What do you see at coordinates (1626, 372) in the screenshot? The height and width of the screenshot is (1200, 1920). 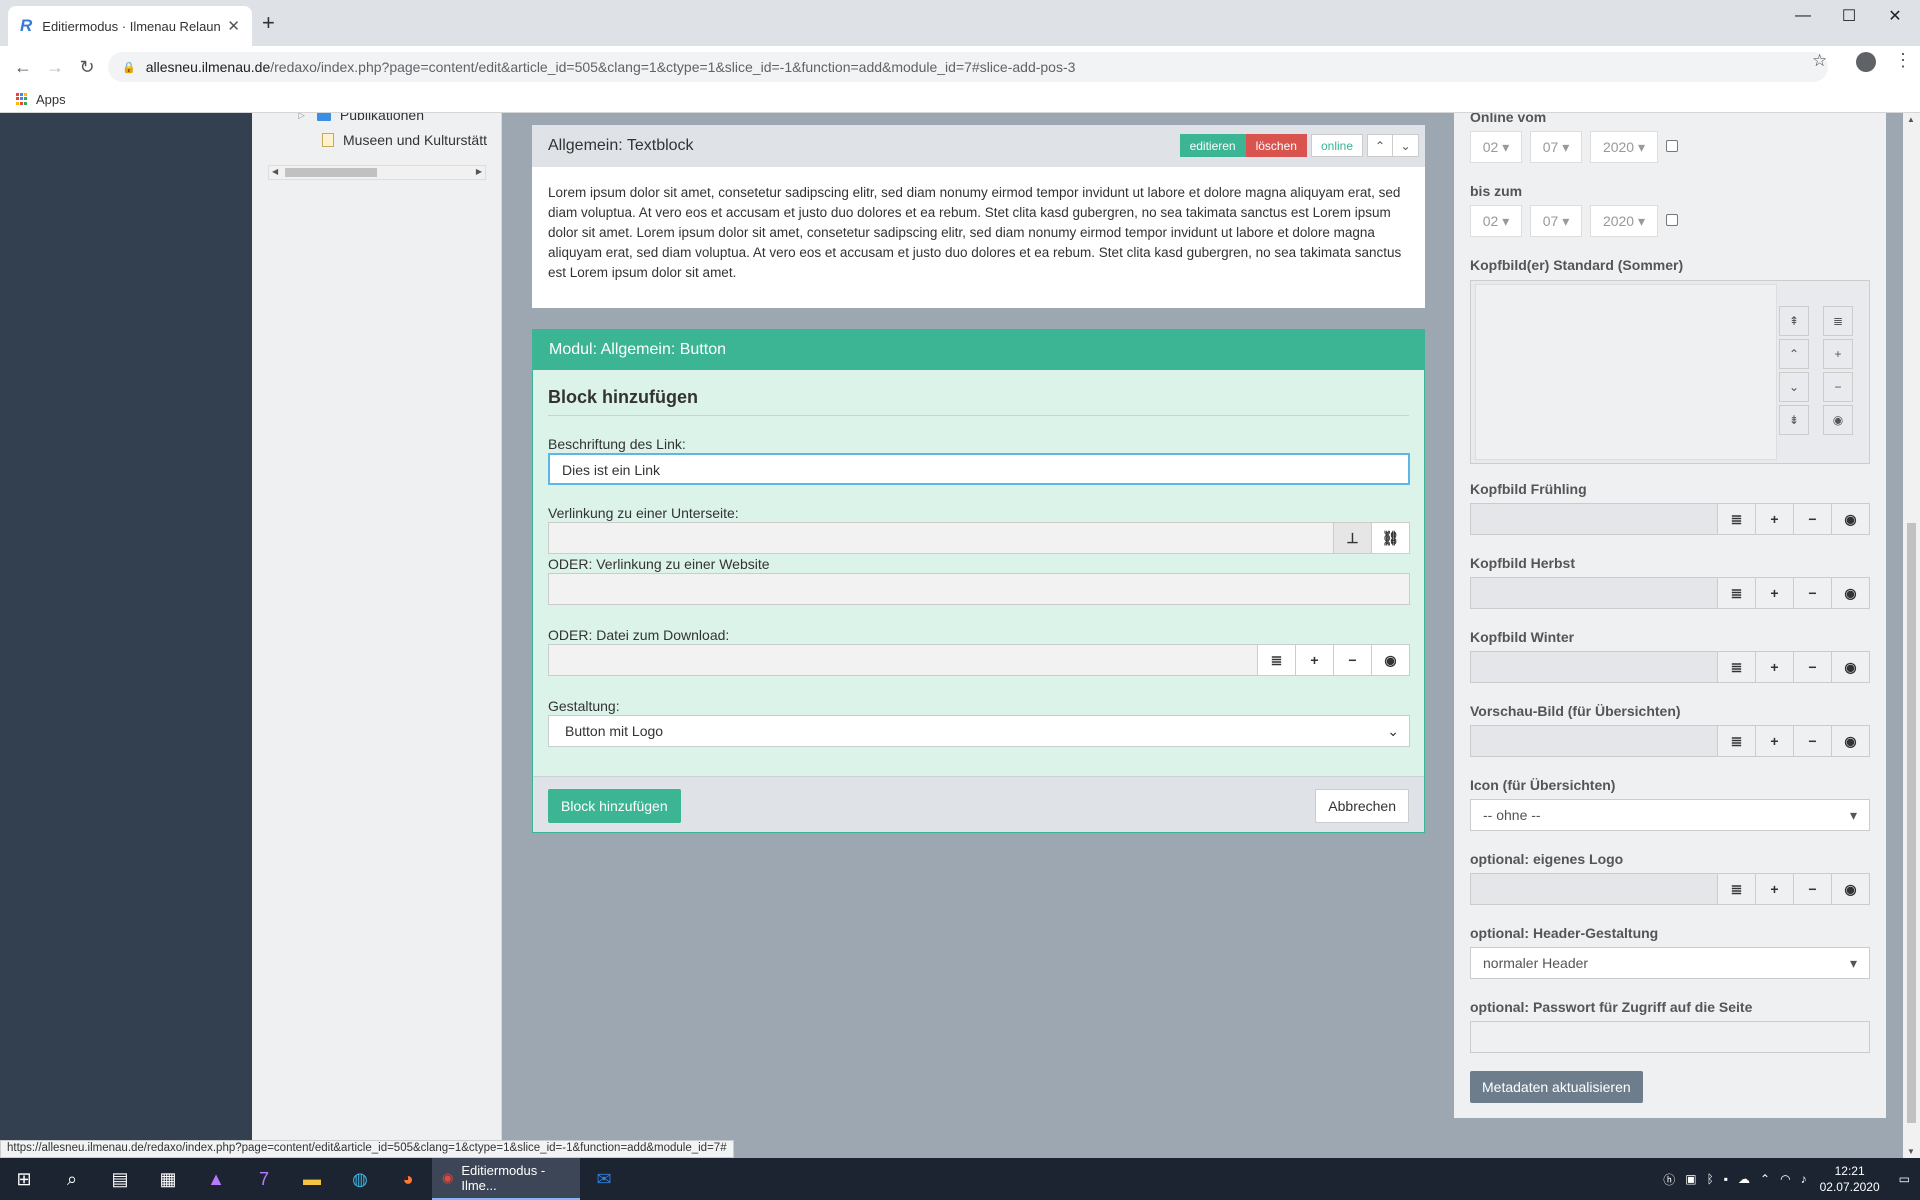 I see `media-list` at bounding box center [1626, 372].